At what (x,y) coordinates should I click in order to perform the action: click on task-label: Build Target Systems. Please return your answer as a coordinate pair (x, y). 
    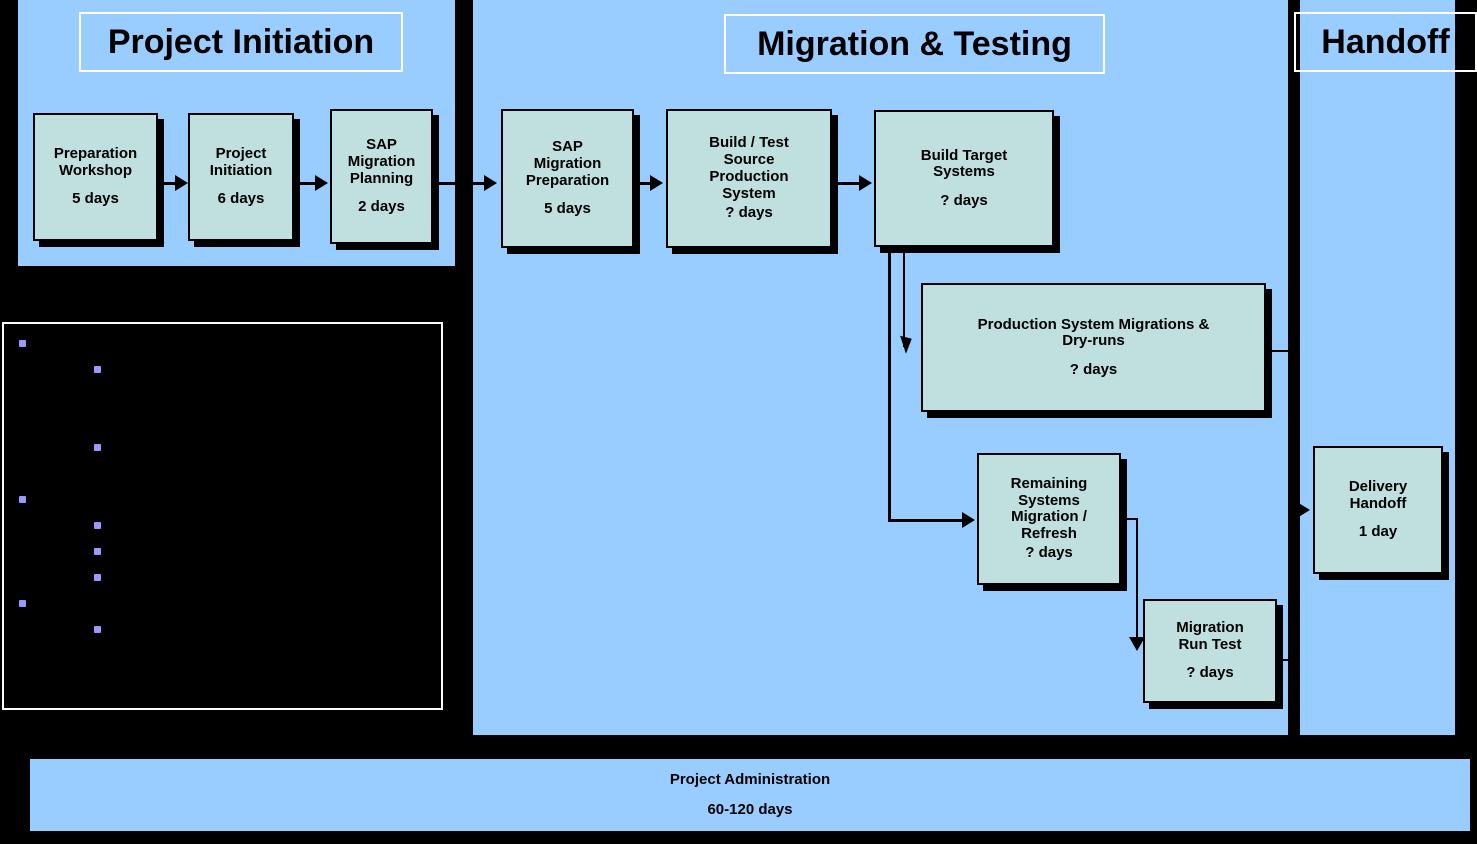
    Looking at the image, I should click on (964, 163).